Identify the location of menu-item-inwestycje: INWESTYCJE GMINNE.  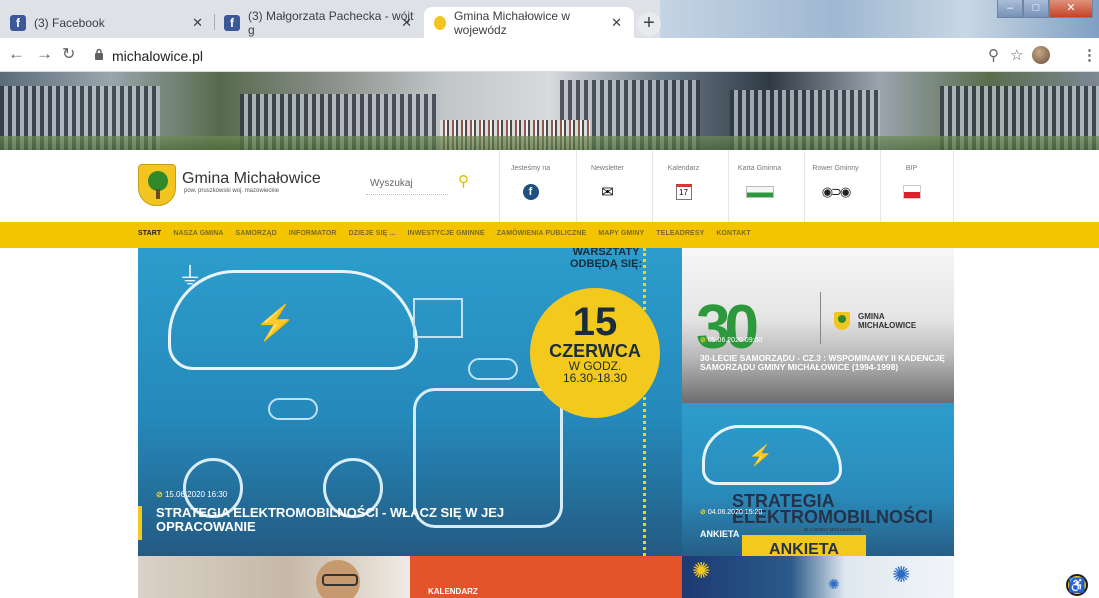
(446, 233).